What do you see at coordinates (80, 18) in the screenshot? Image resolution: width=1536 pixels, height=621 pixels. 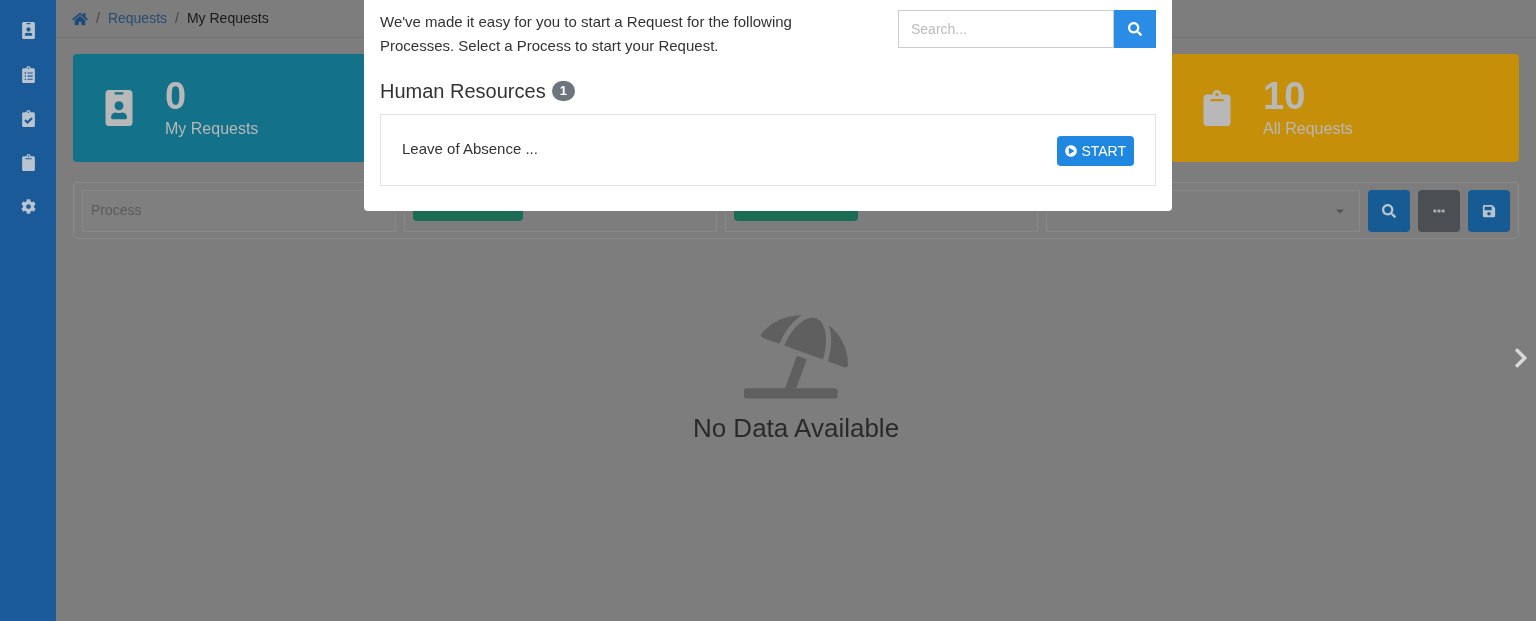 I see `home-icon` at bounding box center [80, 18].